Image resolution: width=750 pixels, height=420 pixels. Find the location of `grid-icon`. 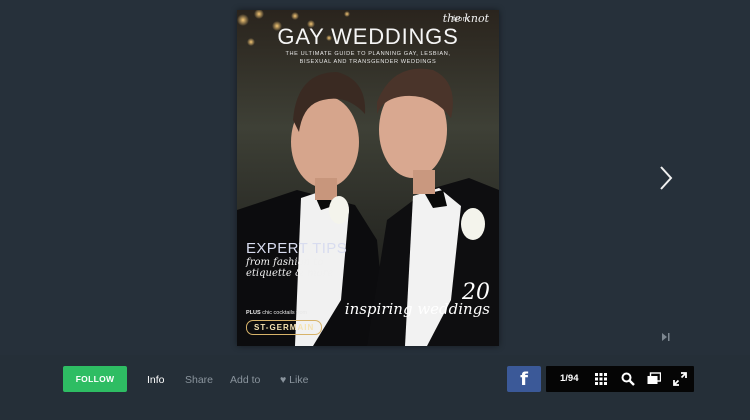

grid-icon is located at coordinates (601, 379).